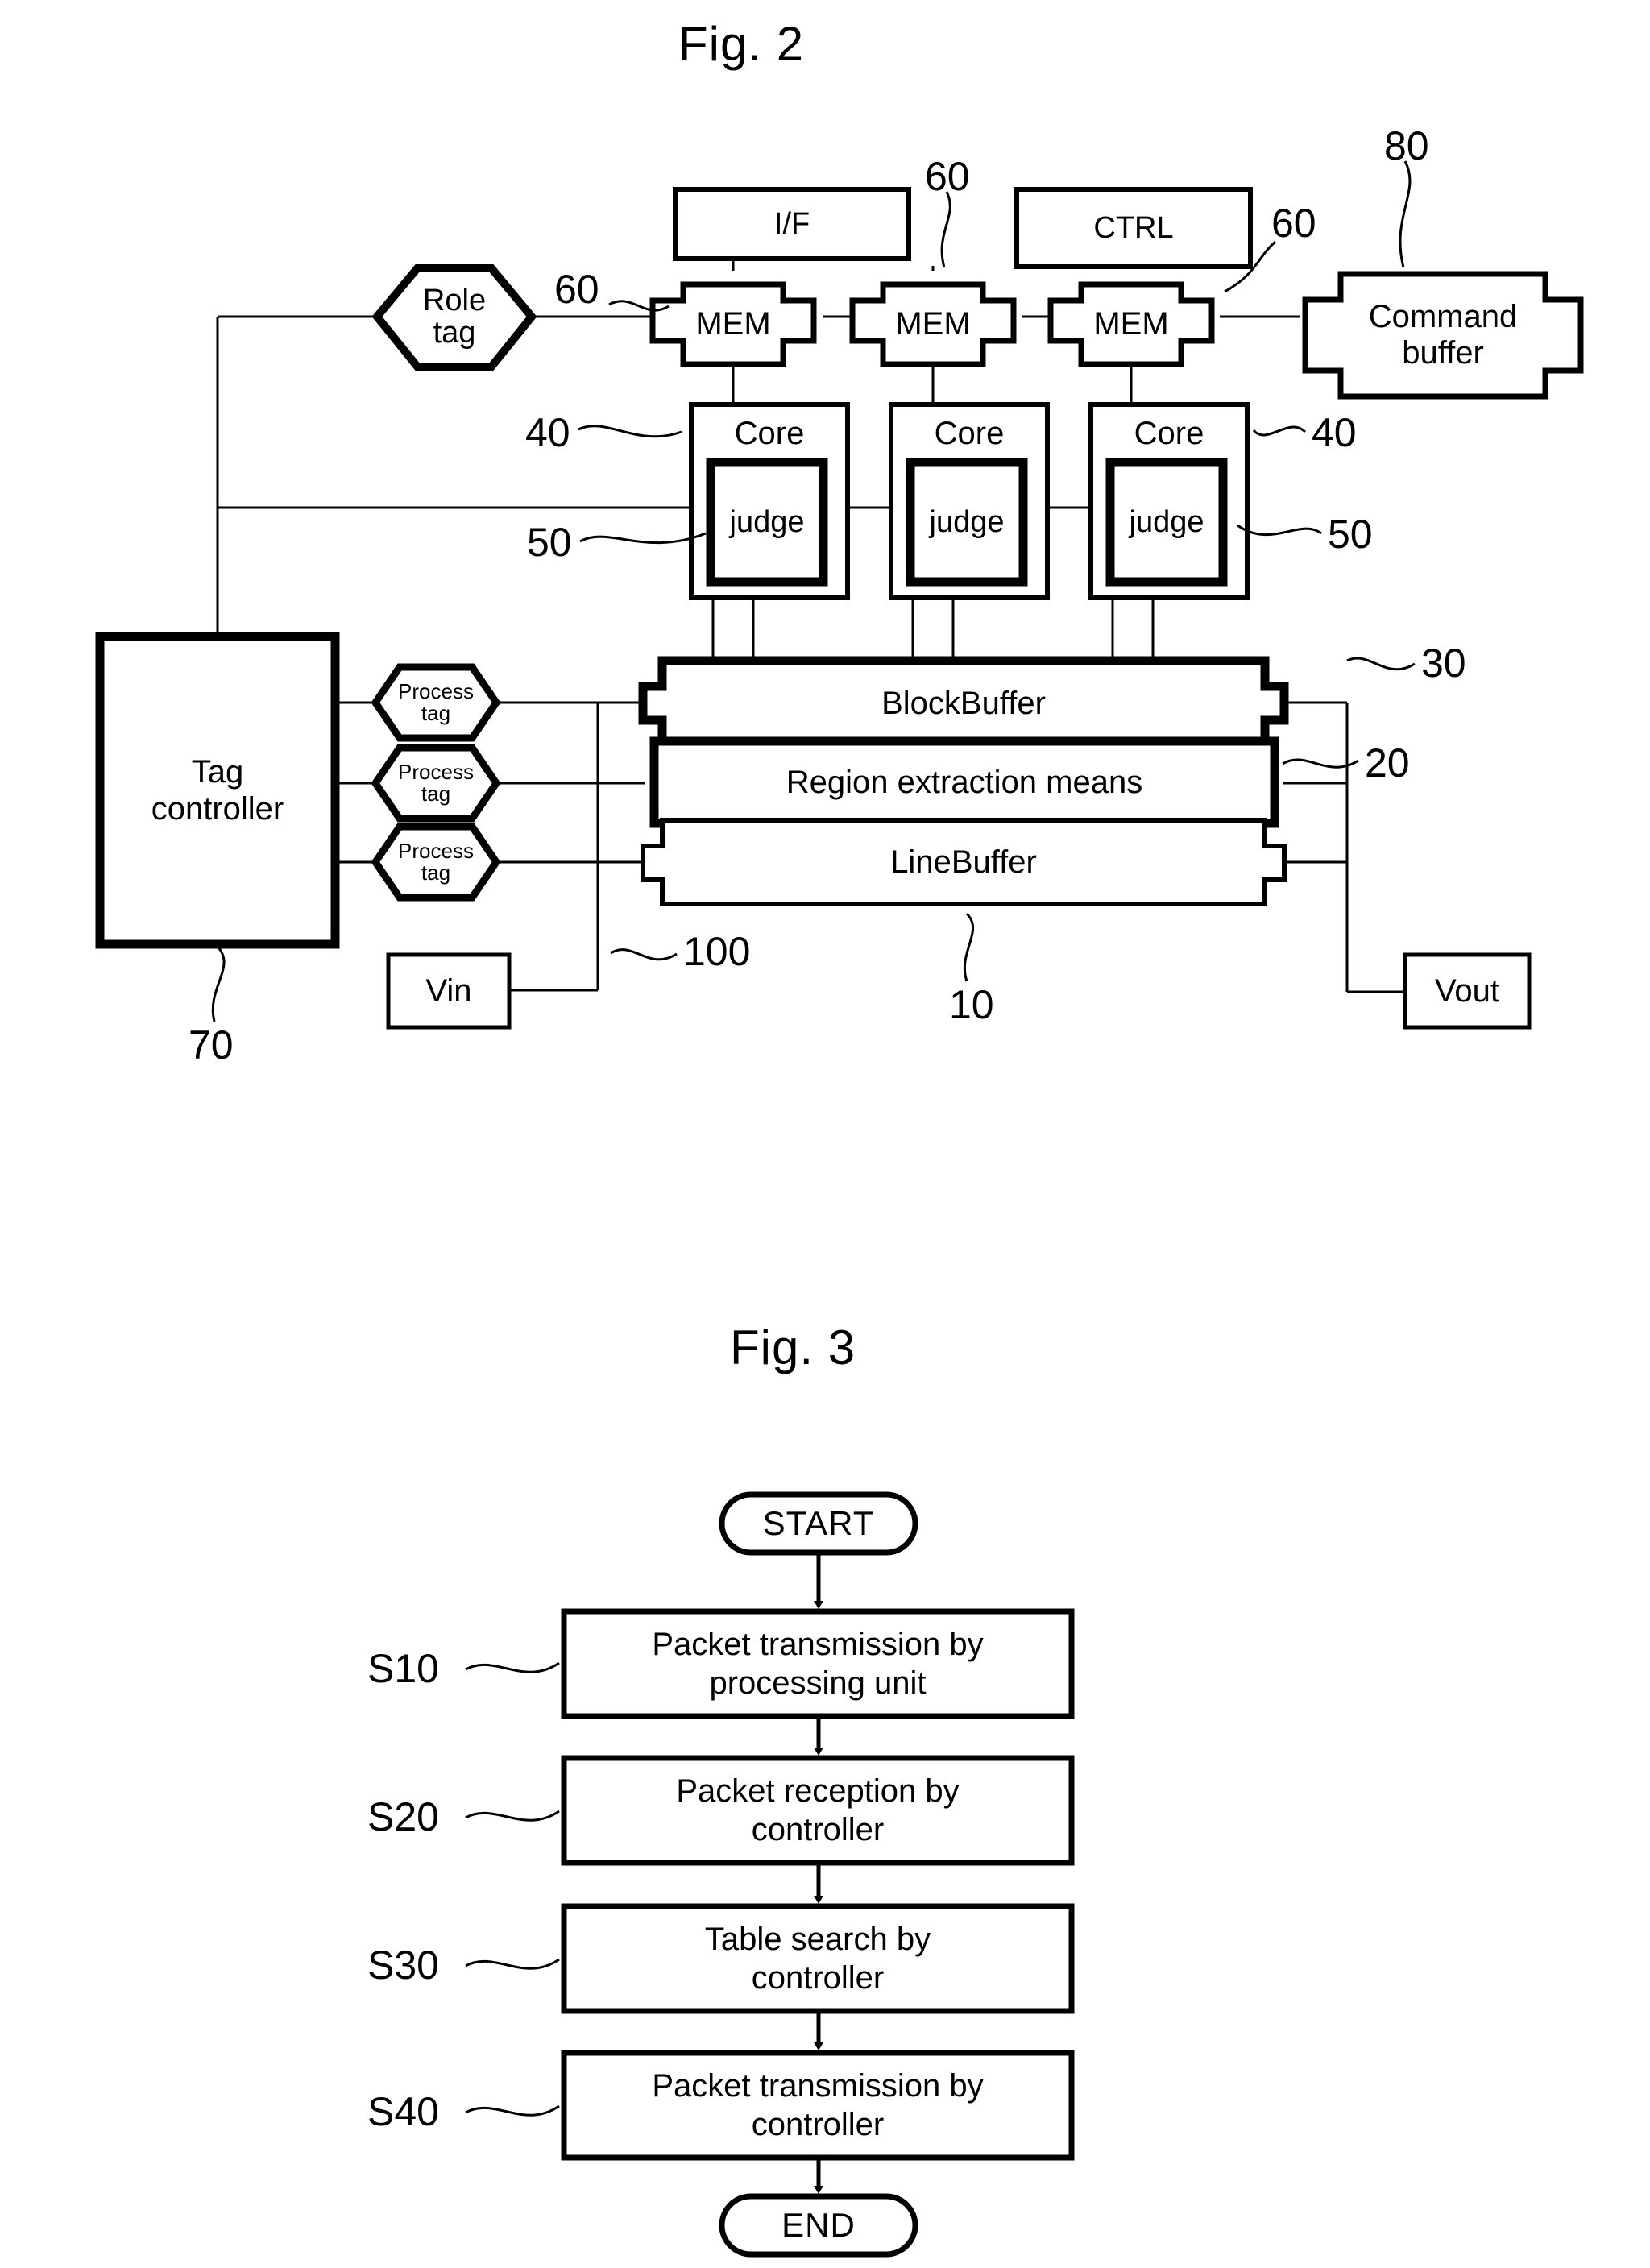 The width and height of the screenshot is (1650, 2268). I want to click on mem3-label: MEM, so click(1131, 324).